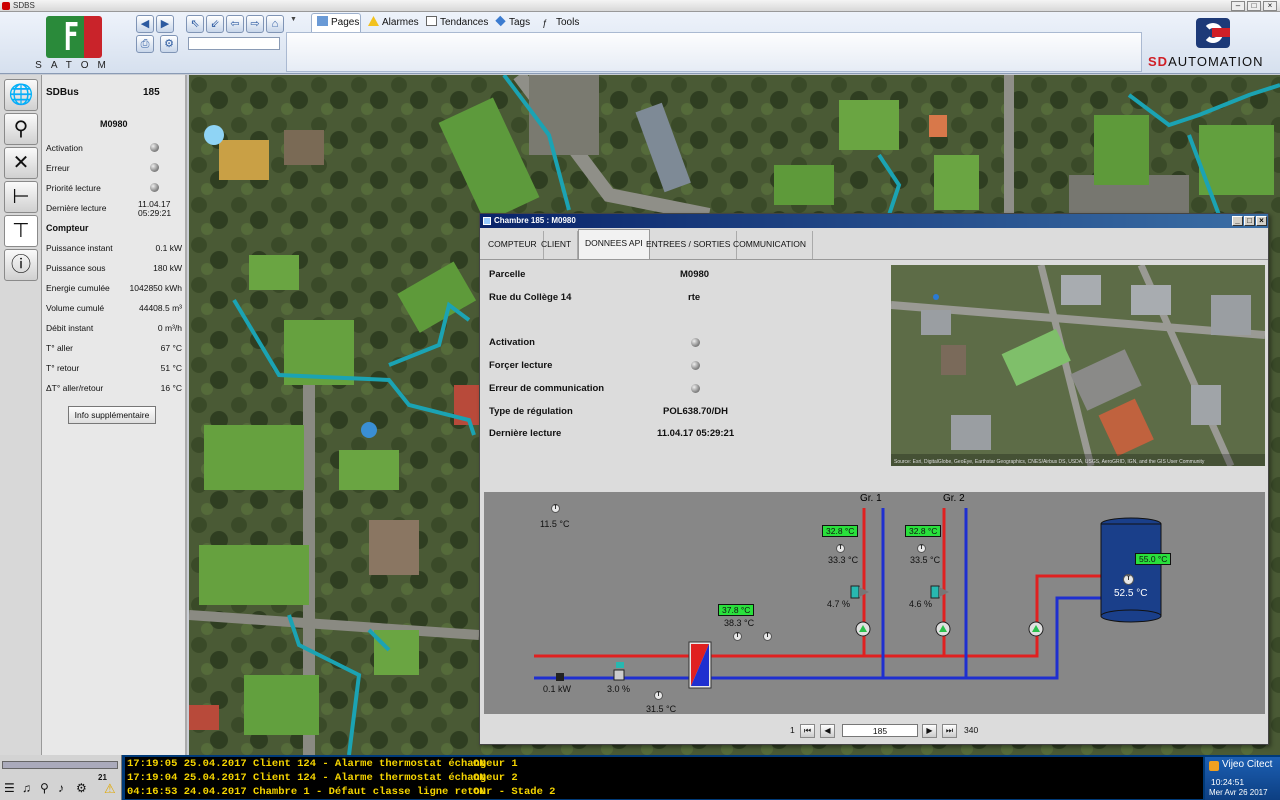 The image size is (1280, 800). What do you see at coordinates (827, 731) in the screenshot?
I see `previous-page-button: ◀` at bounding box center [827, 731].